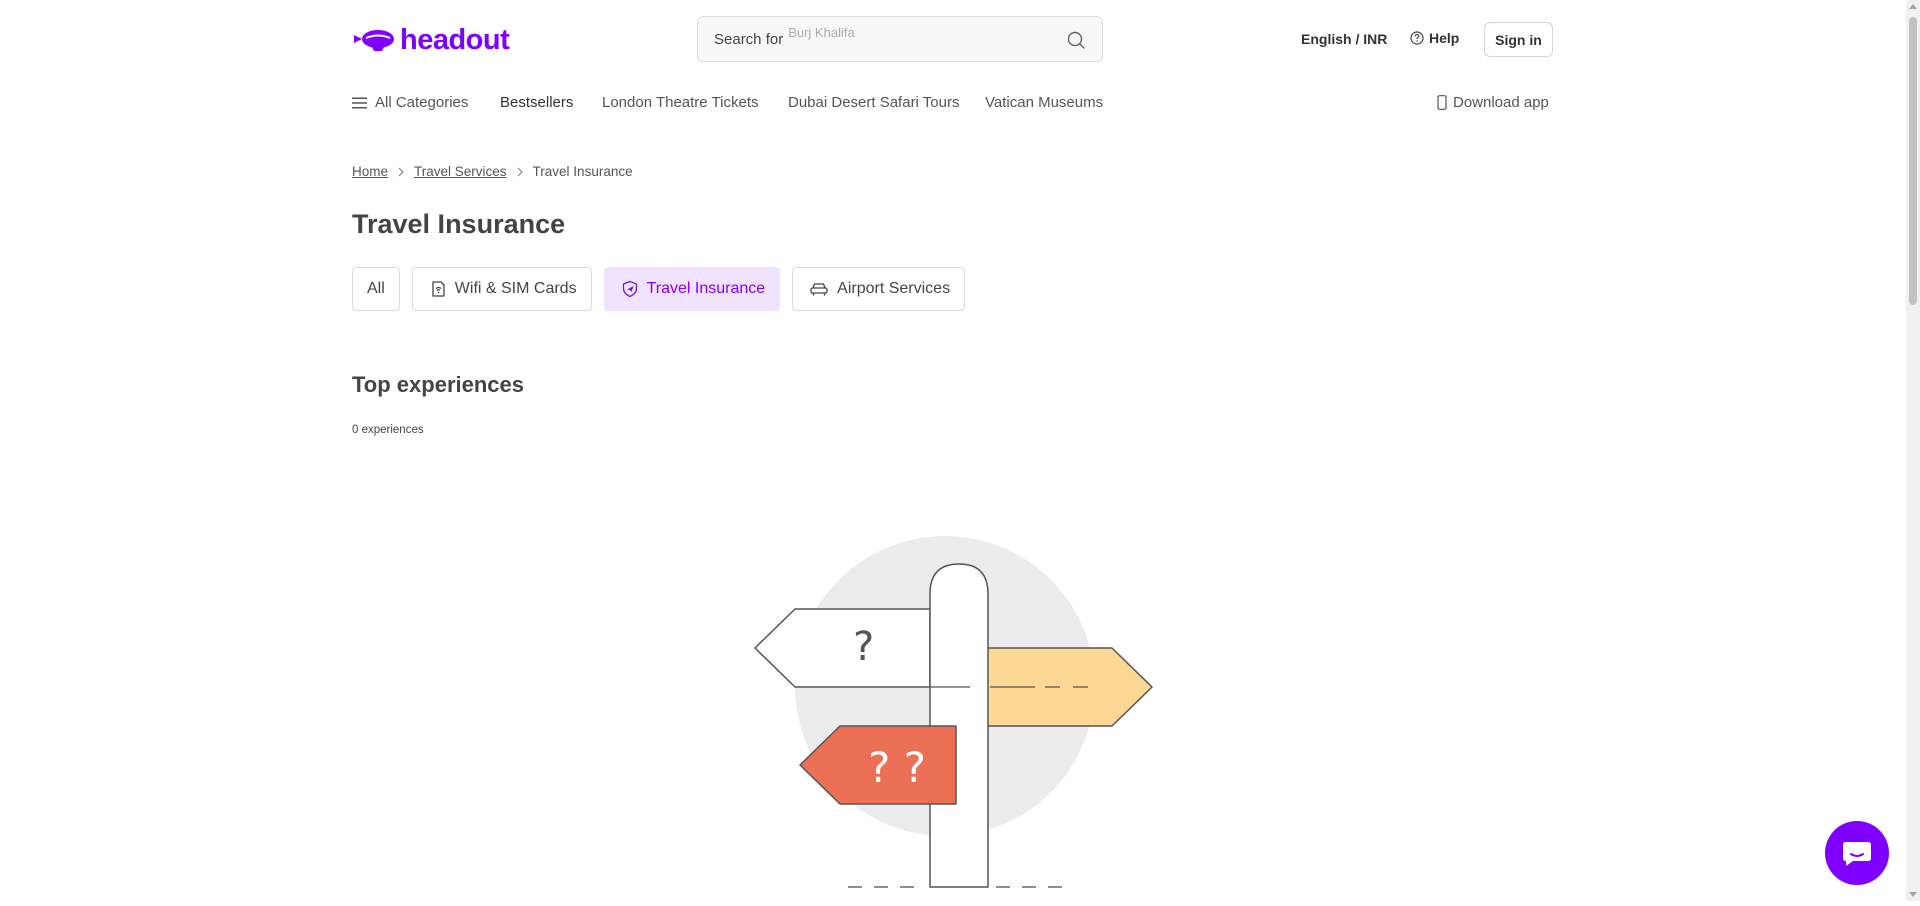 This screenshot has width=1920, height=906. I want to click on headout-logo: headout, so click(431, 40).